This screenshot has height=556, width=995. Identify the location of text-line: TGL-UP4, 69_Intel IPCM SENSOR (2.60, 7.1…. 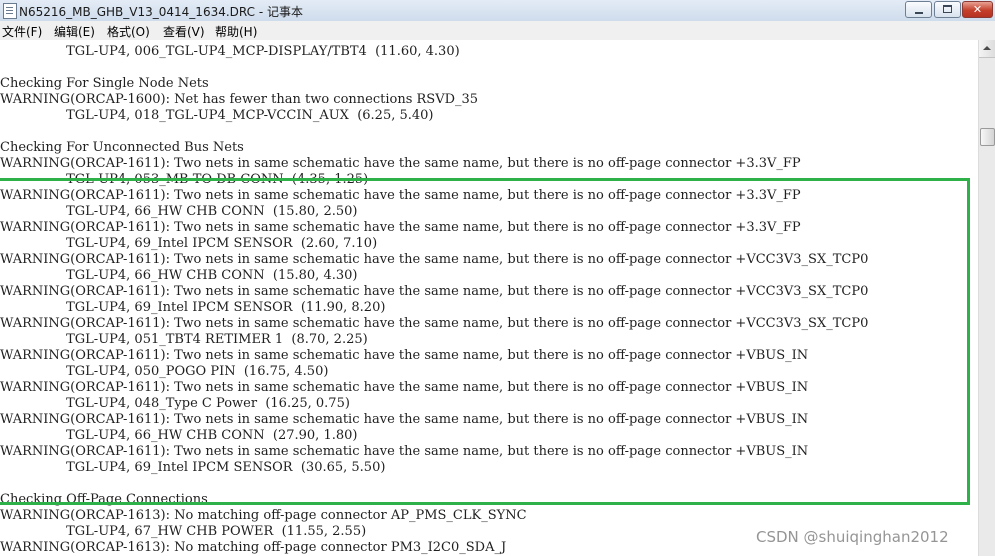
(189, 243).